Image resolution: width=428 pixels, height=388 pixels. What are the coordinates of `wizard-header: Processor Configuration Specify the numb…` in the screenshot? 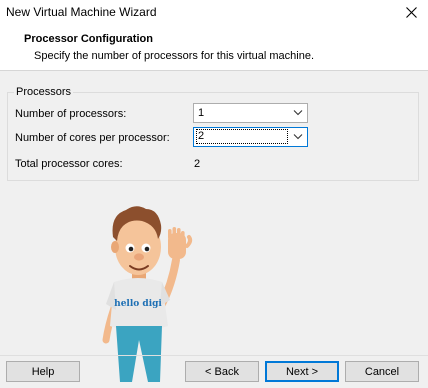 It's located at (214, 47).